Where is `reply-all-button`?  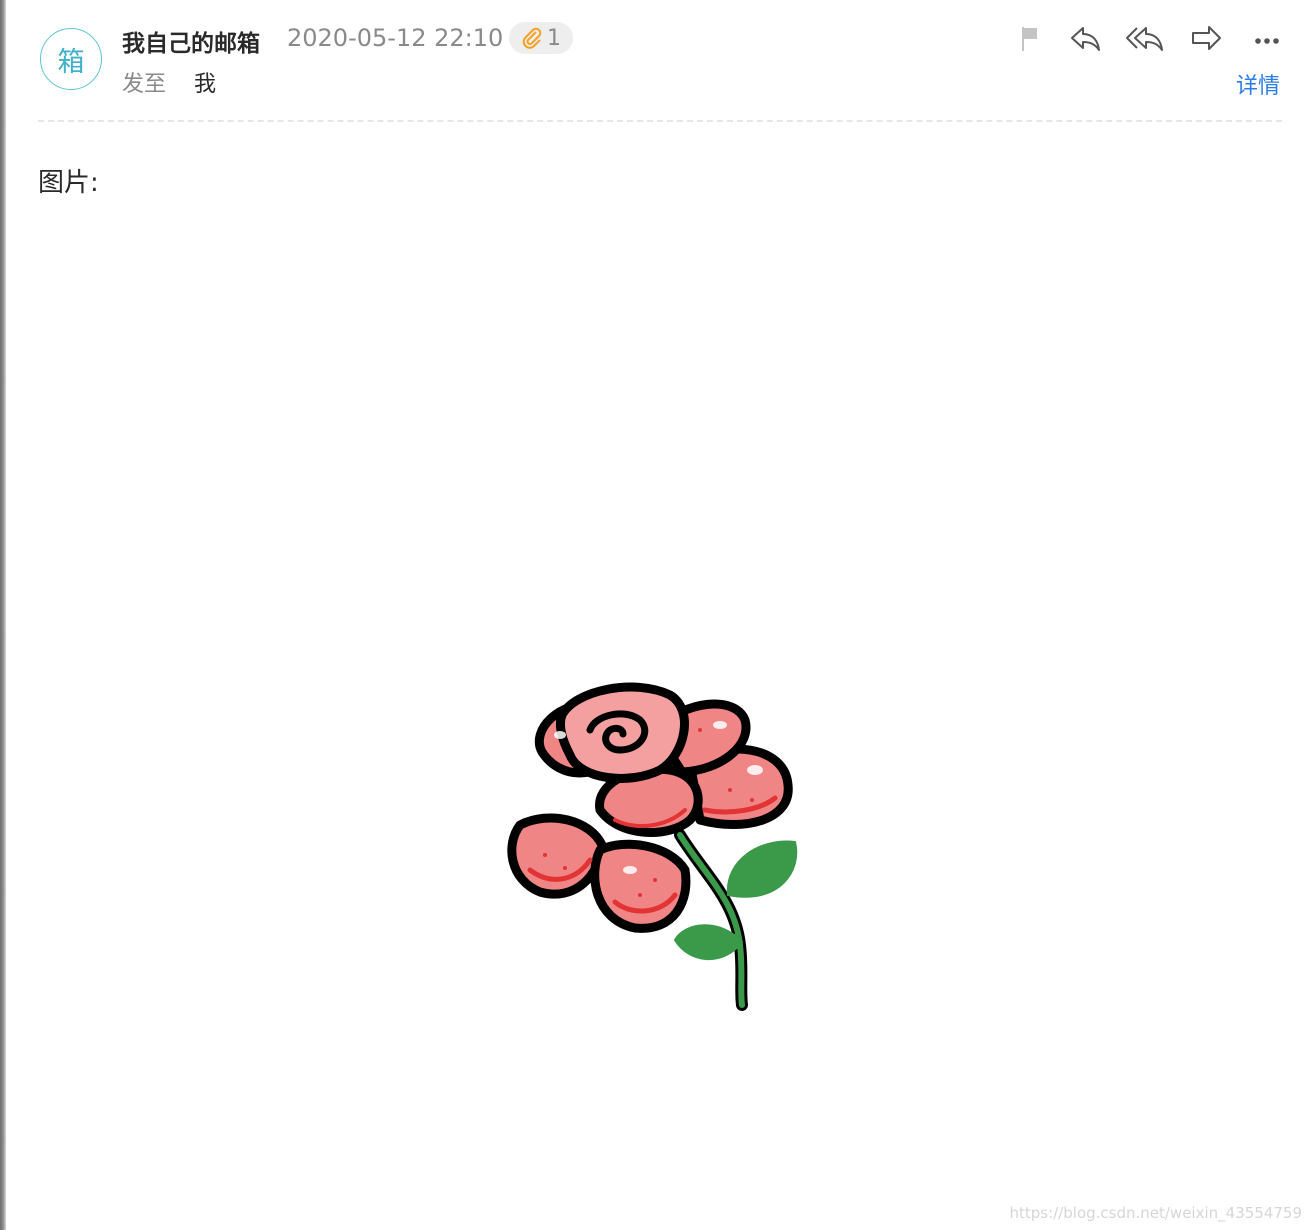 reply-all-button is located at coordinates (1145, 38).